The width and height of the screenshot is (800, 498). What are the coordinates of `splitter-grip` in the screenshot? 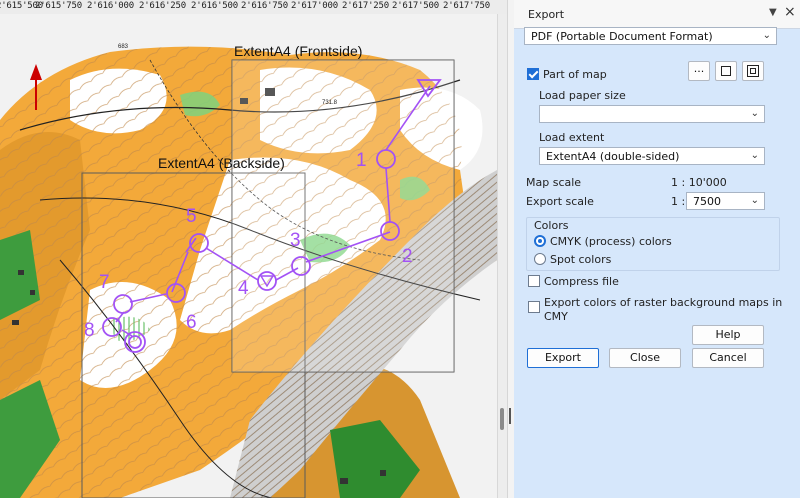 It's located at (510, 416).